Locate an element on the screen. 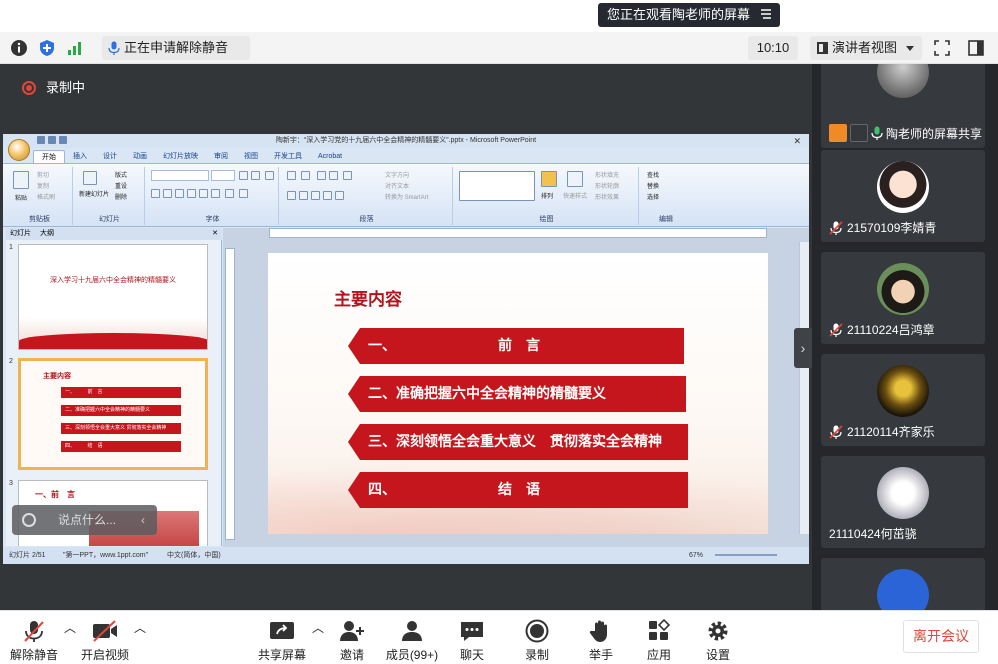 The image size is (998, 664). participant-tile: 陶老师的屏幕共享 is located at coordinates (903, 106).